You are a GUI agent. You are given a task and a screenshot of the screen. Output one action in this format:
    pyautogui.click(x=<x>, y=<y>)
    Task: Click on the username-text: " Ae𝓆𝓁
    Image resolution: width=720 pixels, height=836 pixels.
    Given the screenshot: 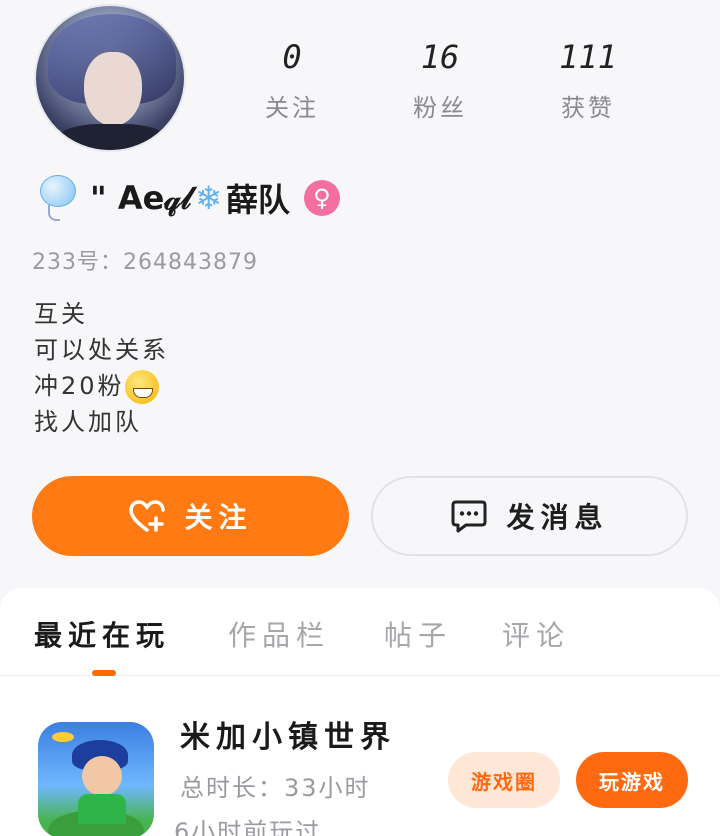 What is the action you would take?
    pyautogui.click(x=141, y=197)
    